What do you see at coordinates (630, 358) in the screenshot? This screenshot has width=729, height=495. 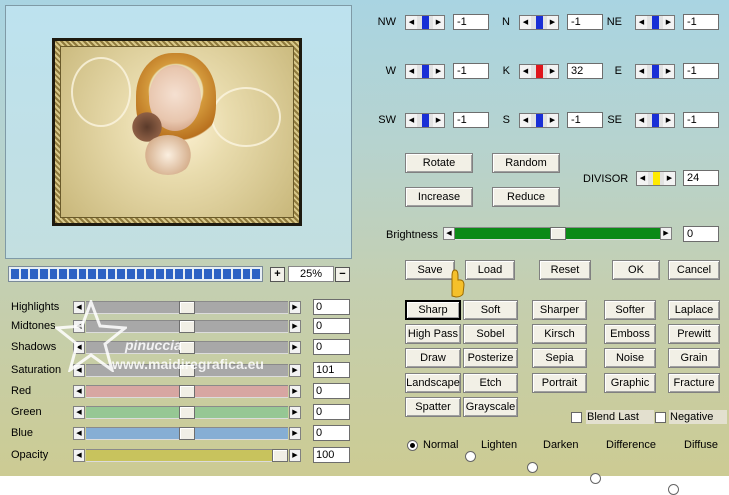 I see `preset-button: Noise` at bounding box center [630, 358].